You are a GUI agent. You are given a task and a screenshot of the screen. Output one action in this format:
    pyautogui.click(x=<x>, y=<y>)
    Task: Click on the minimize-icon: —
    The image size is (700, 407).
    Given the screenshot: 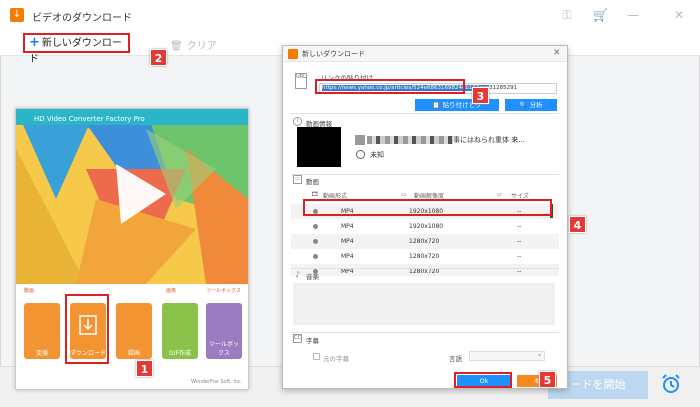 What is the action you would take?
    pyautogui.click(x=633, y=15)
    